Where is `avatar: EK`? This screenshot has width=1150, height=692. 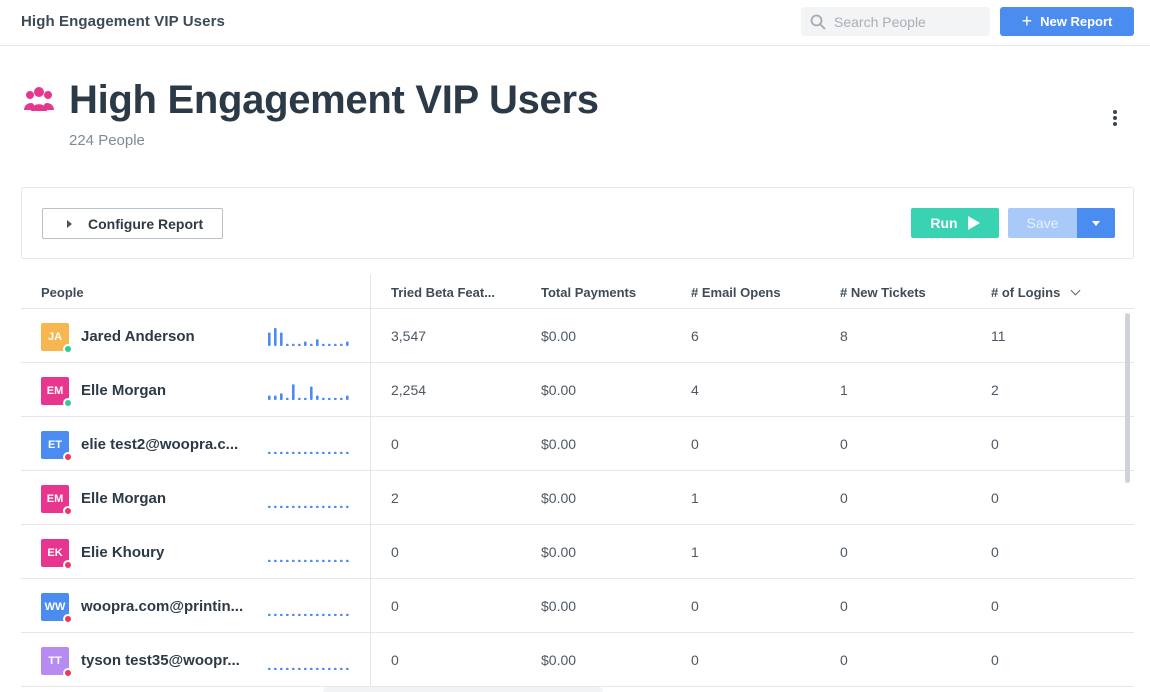 avatar: EK is located at coordinates (57, 554).